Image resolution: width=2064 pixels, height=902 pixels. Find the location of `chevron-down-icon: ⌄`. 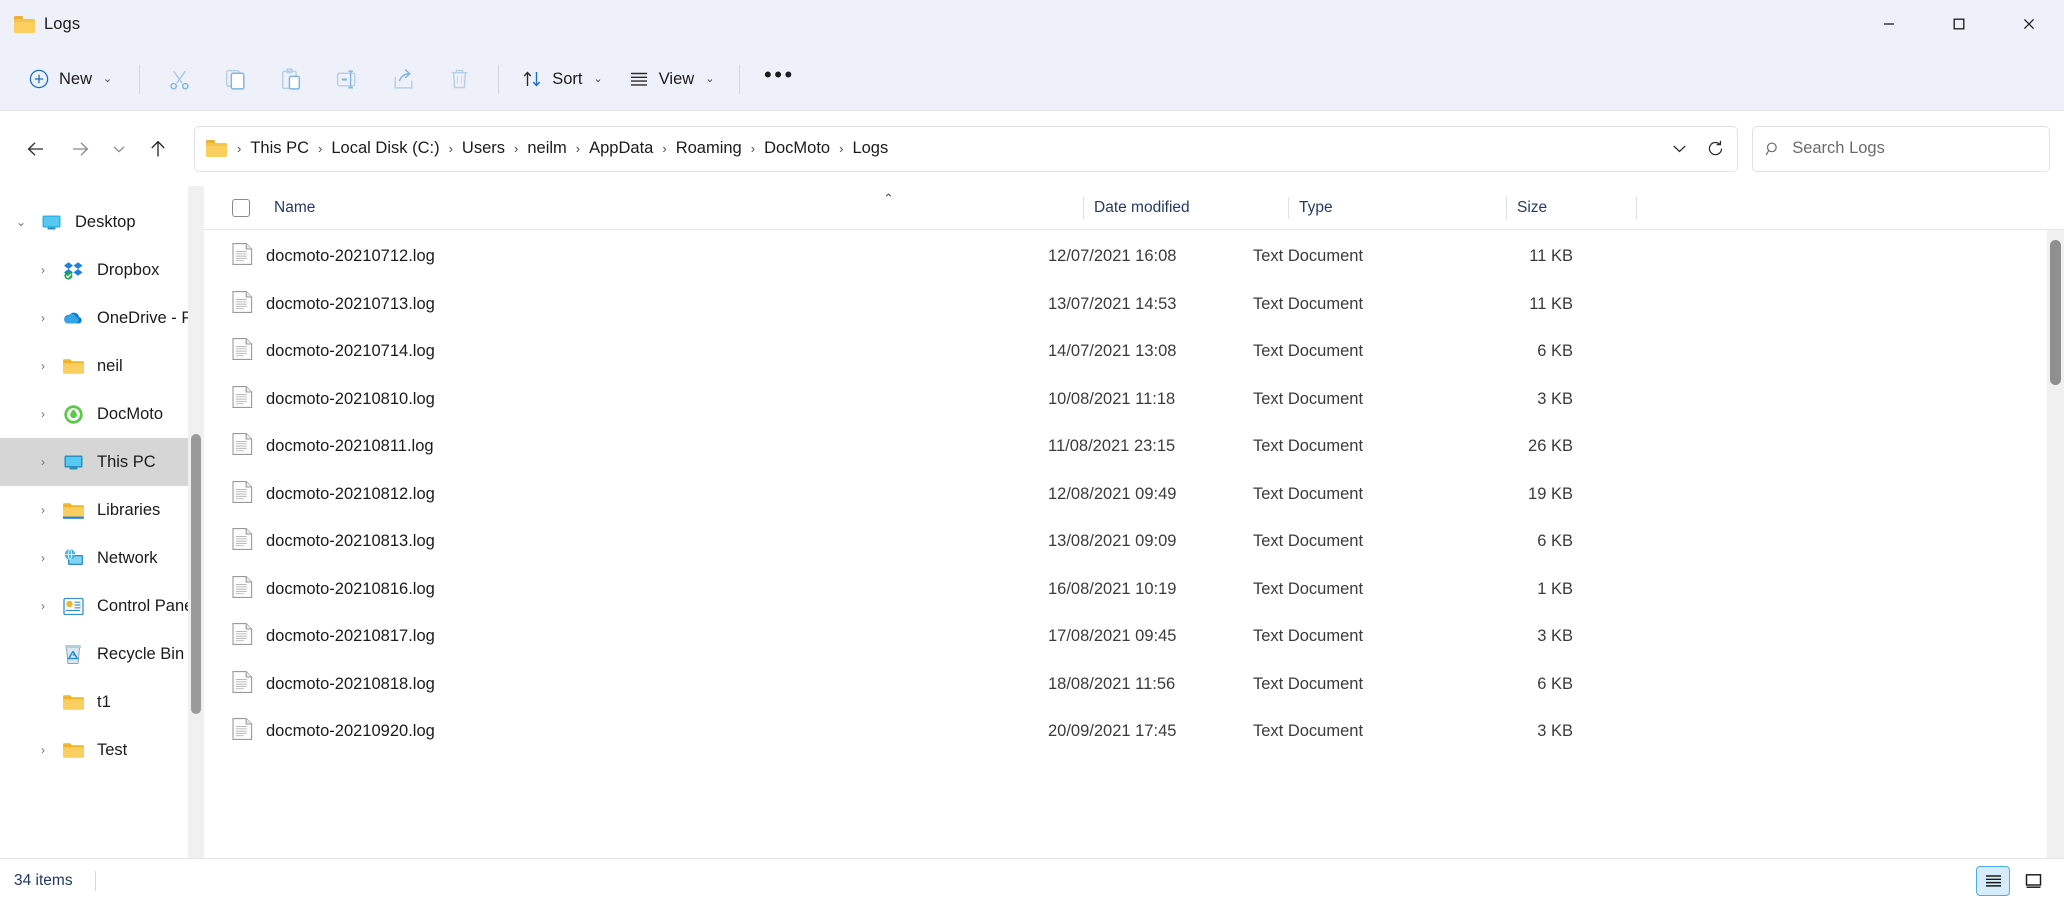

chevron-down-icon: ⌄ is located at coordinates (21, 222).